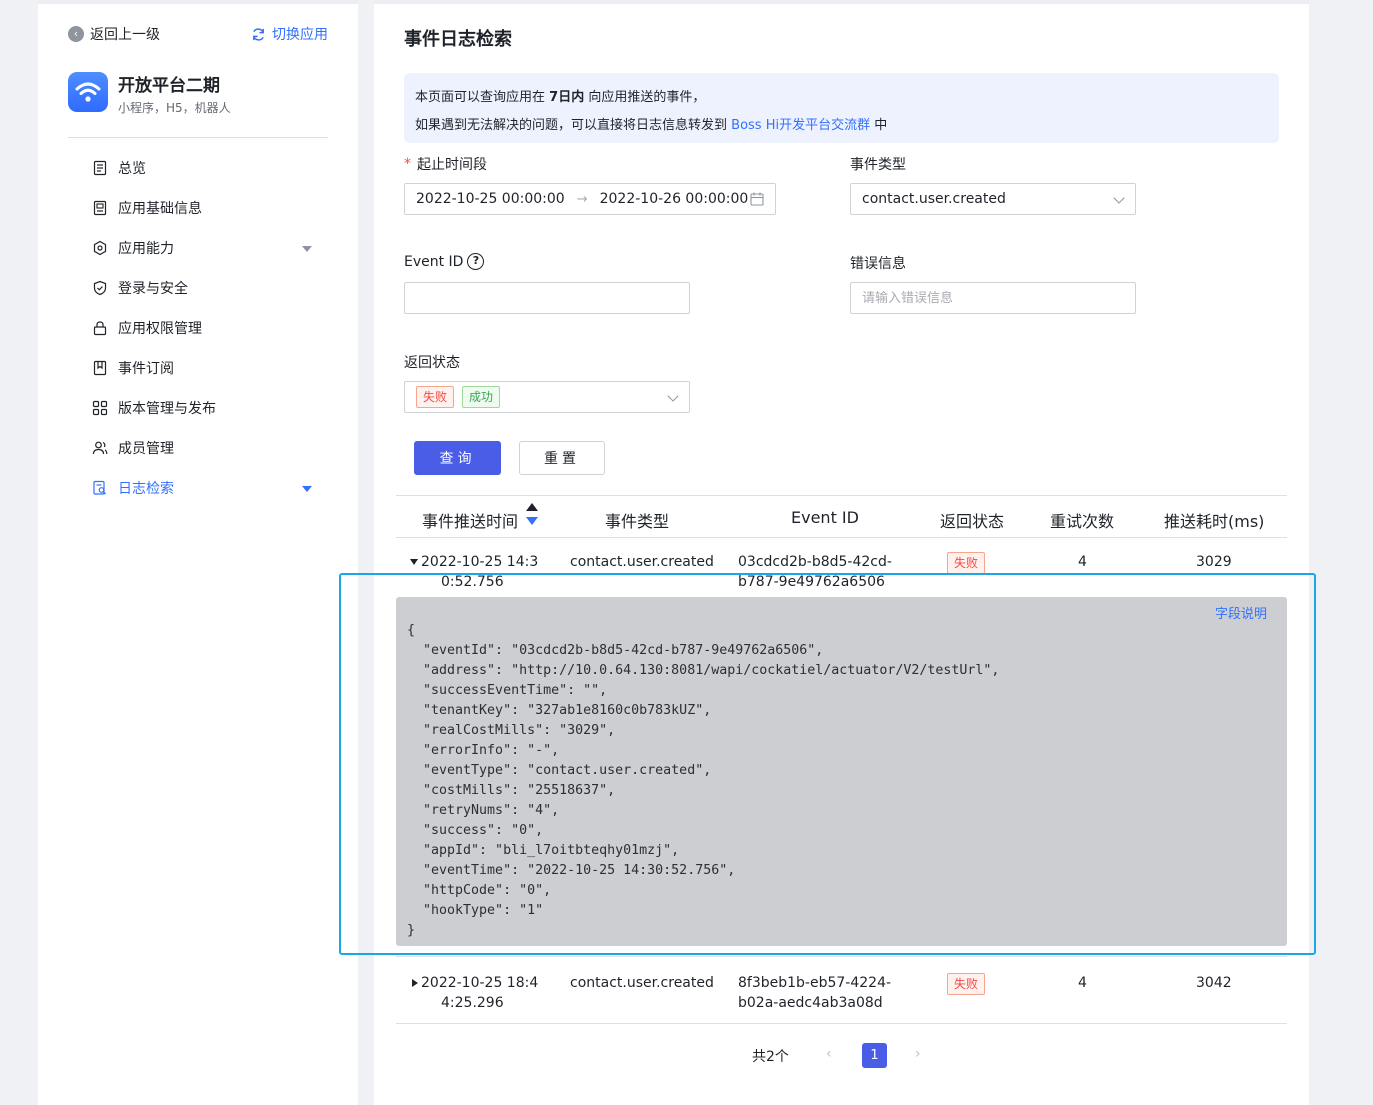 The height and width of the screenshot is (1105, 1373). I want to click on sort-icon, so click(532, 516).